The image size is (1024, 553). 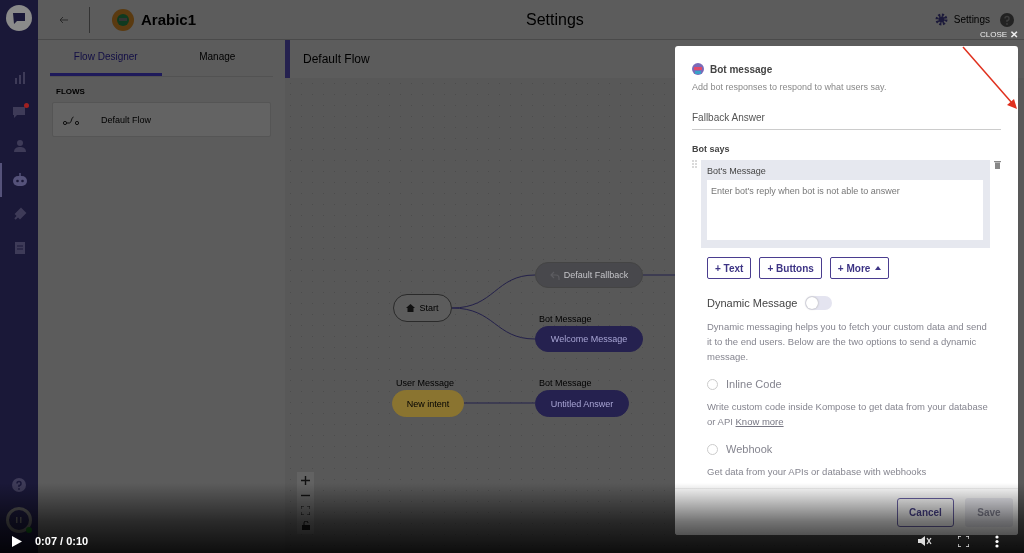 I want to click on lock-icon, so click(x=305, y=525).